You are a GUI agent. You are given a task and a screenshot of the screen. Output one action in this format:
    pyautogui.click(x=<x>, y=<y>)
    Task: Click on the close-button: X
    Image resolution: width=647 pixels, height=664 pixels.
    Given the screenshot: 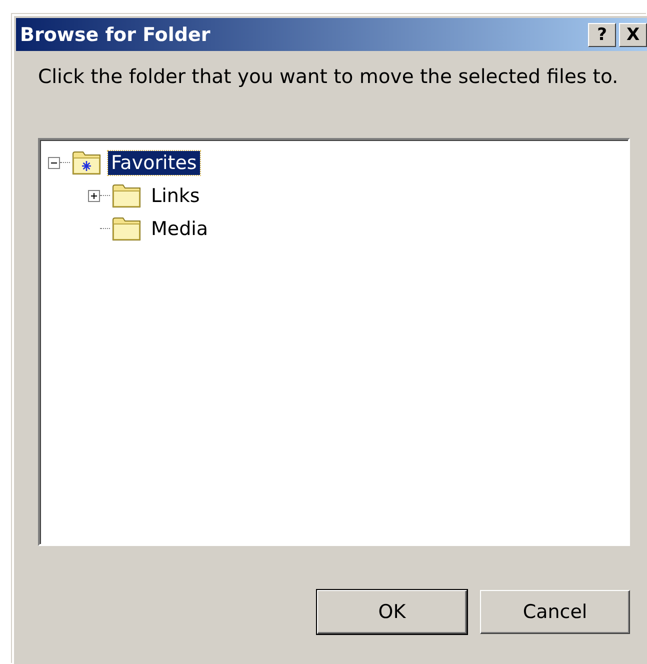 What is the action you would take?
    pyautogui.click(x=633, y=34)
    